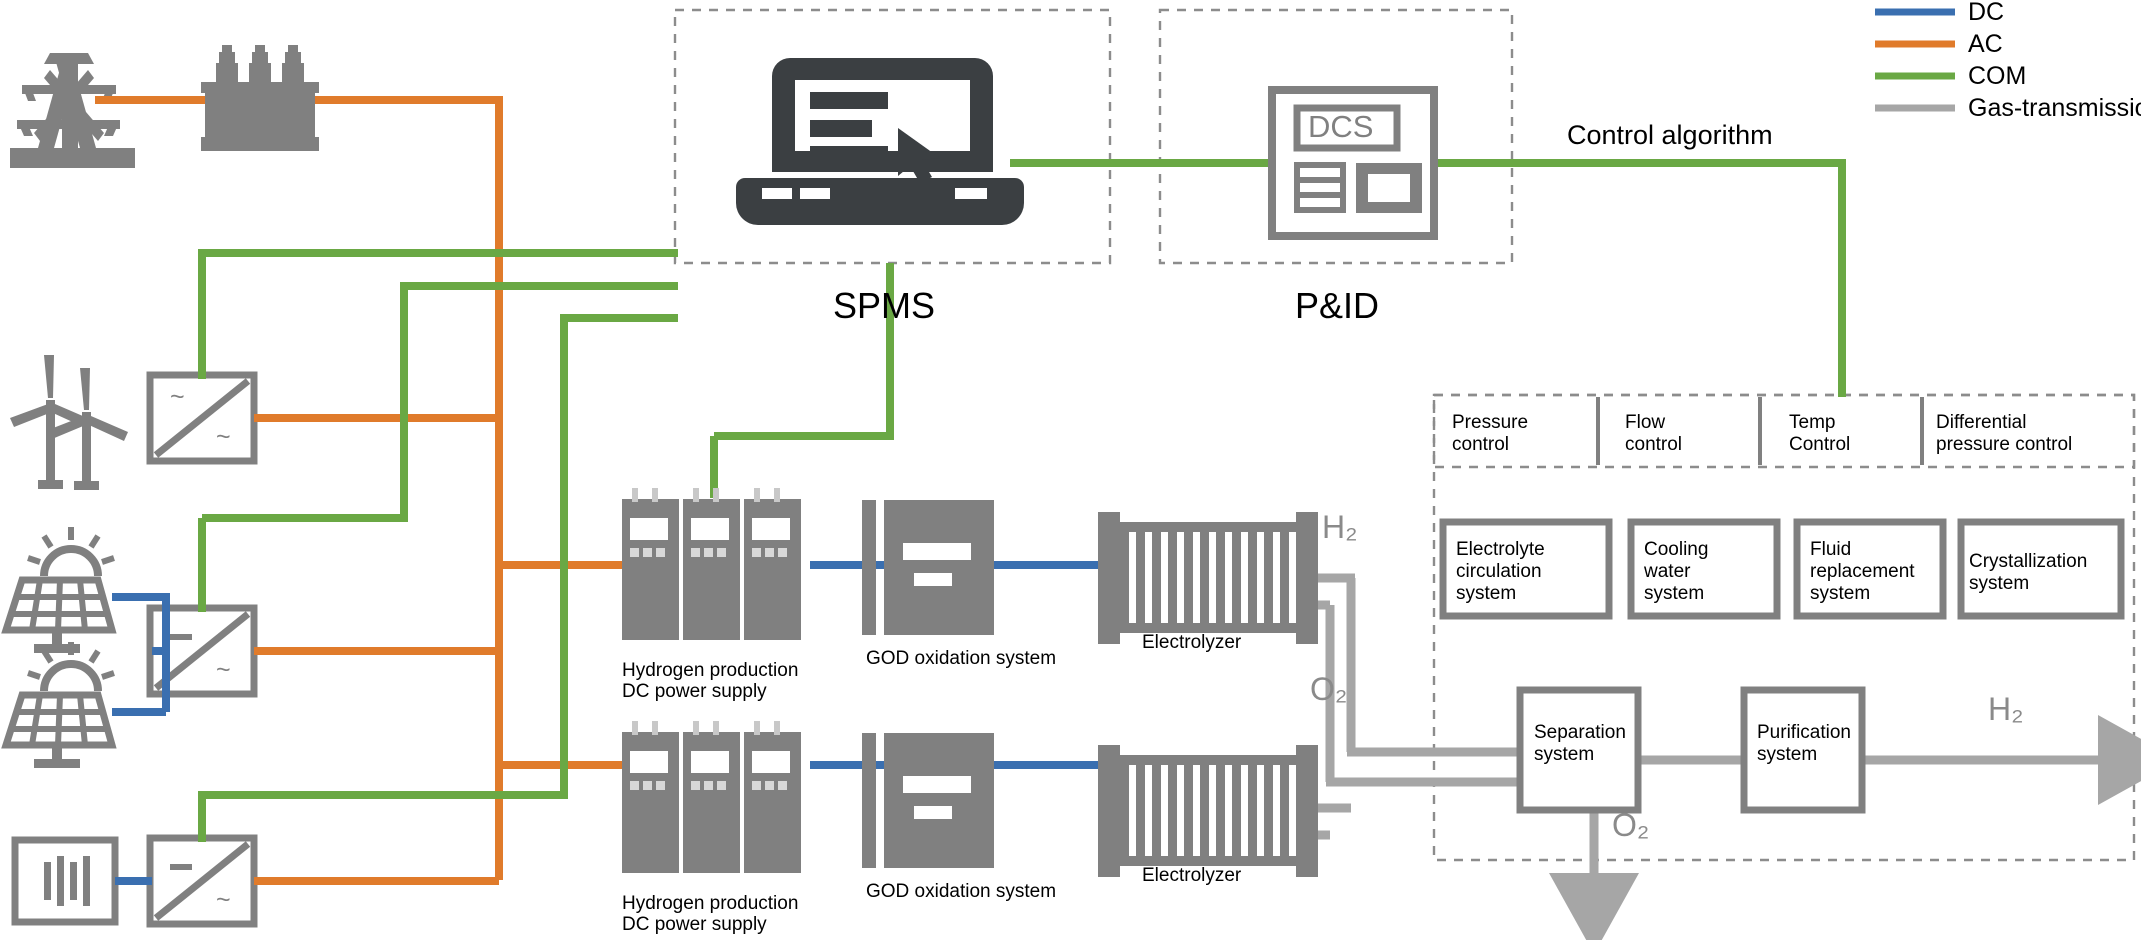  I want to click on h2-label-electrolyzer: H₂, so click(1340, 527).